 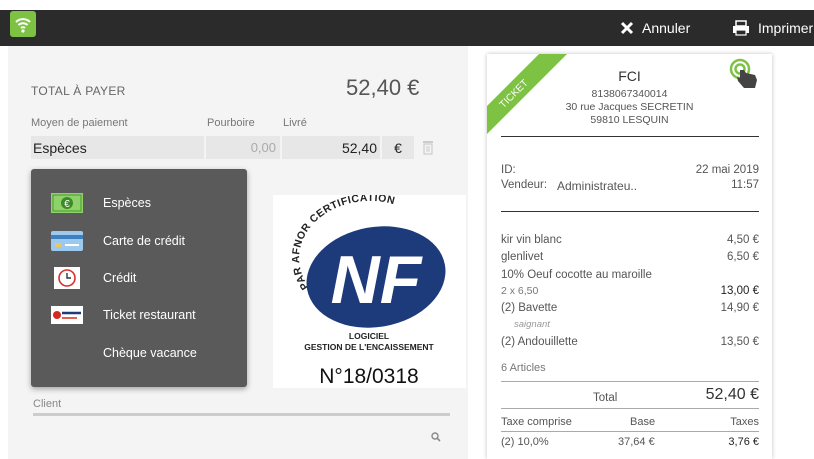 What do you see at coordinates (732, 394) in the screenshot?
I see `total-value-receipt: 52,40 €` at bounding box center [732, 394].